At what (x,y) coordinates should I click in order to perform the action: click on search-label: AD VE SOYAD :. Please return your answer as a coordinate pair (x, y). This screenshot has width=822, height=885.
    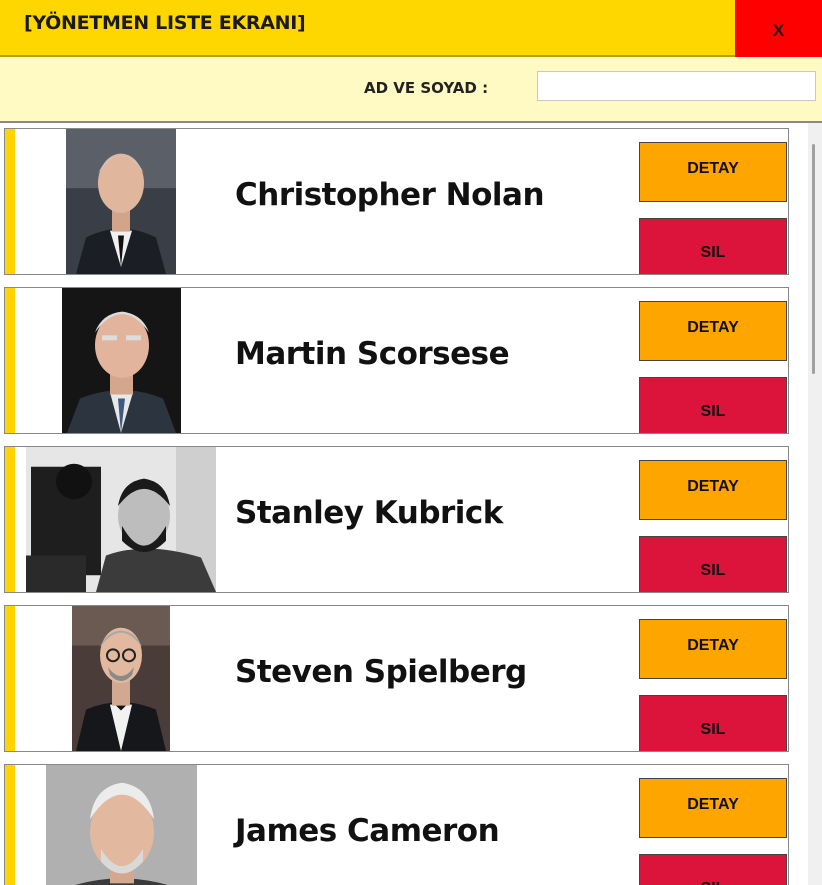
    Looking at the image, I should click on (426, 88).